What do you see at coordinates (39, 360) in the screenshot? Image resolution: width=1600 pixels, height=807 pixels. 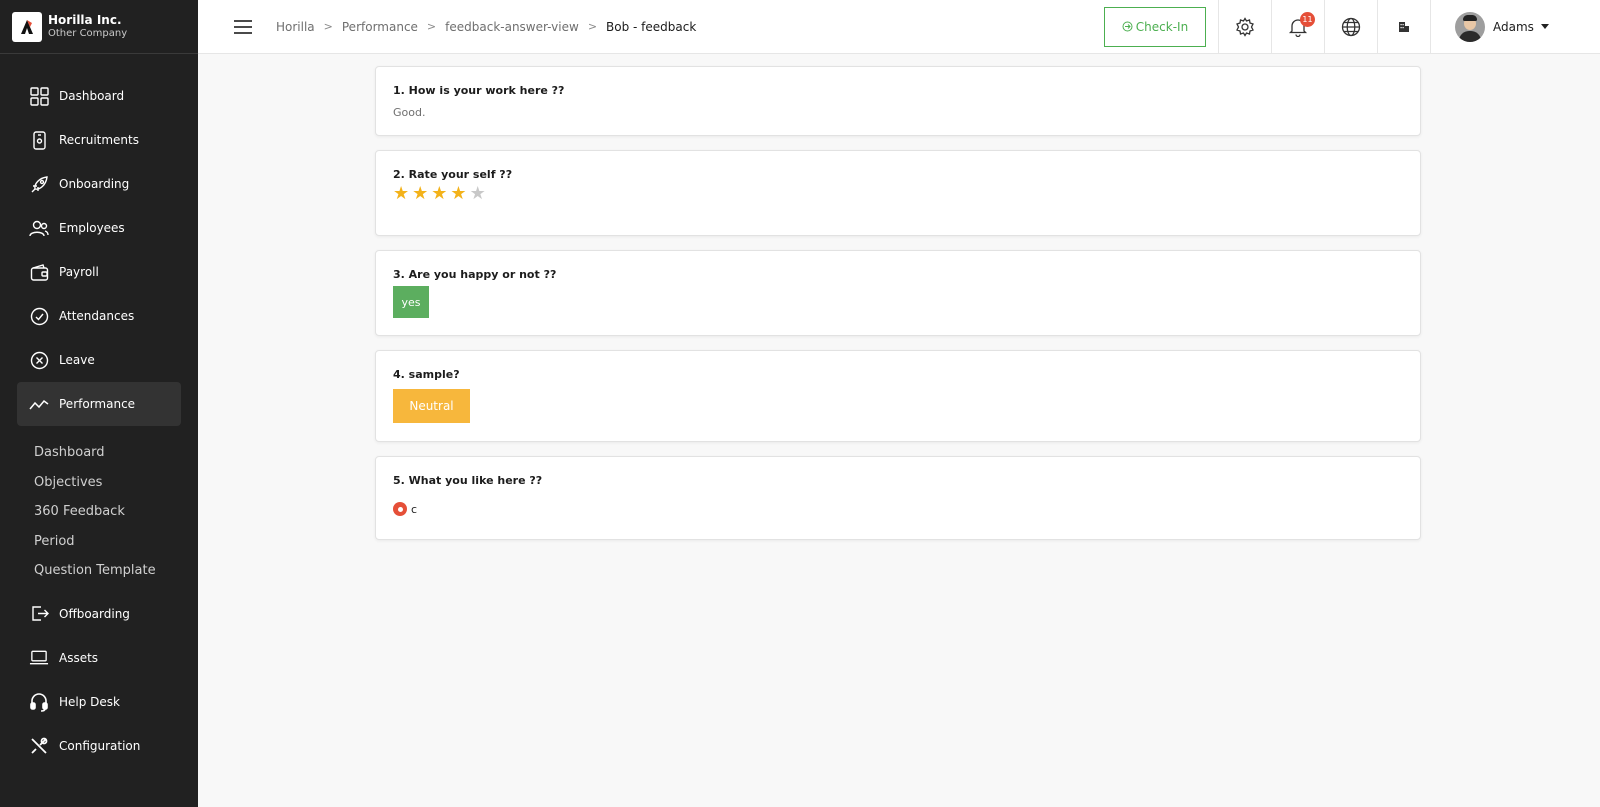 I see `x-circle-icon` at bounding box center [39, 360].